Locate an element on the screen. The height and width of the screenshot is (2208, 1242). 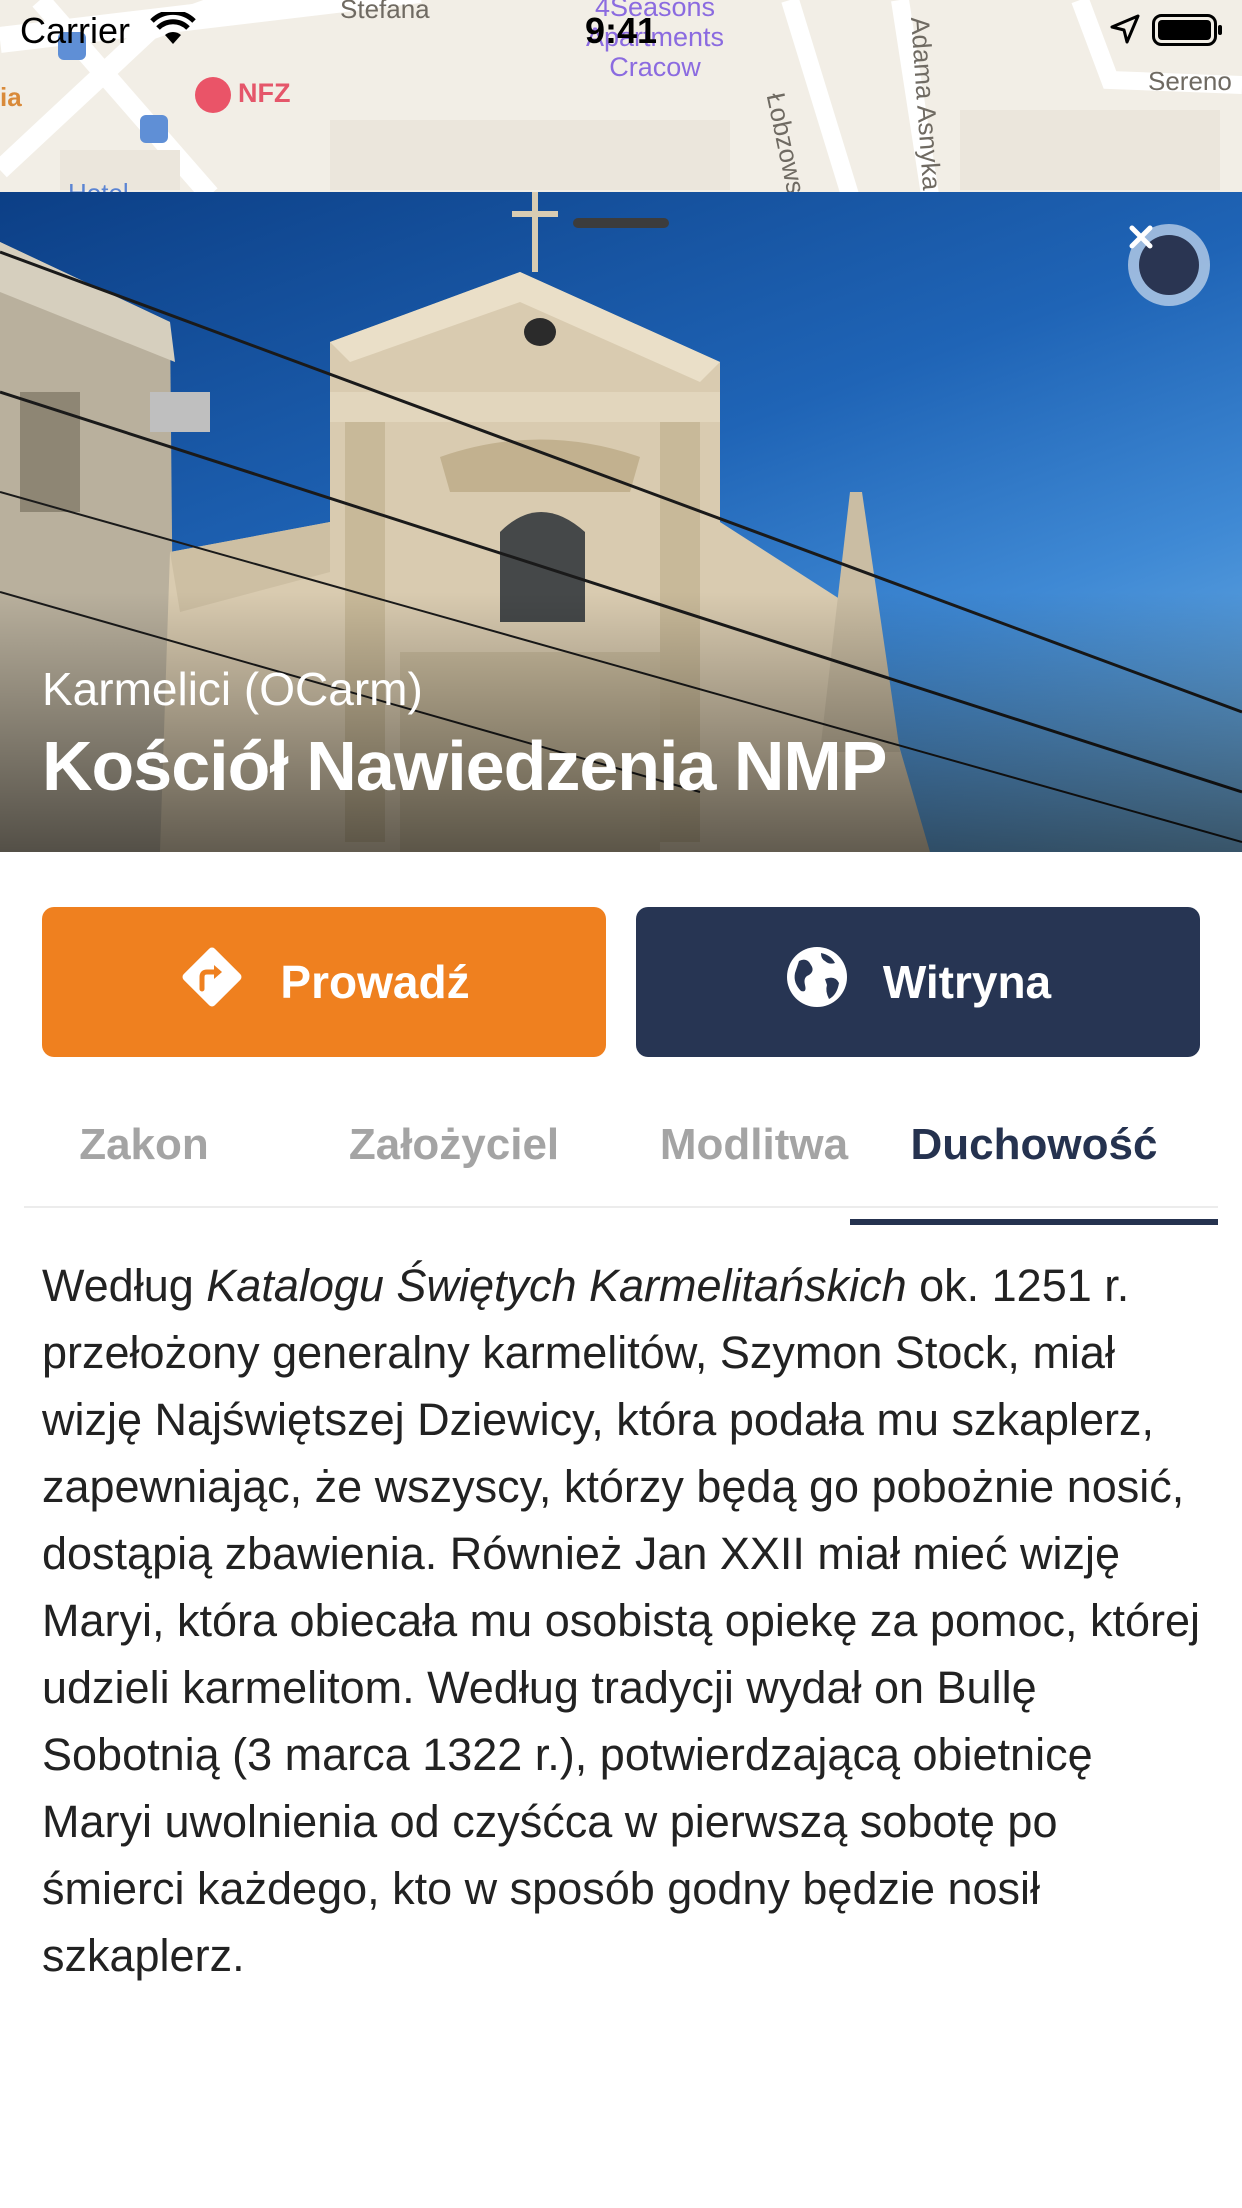
map-street-label: Sereno is located at coordinates (1190, 81).